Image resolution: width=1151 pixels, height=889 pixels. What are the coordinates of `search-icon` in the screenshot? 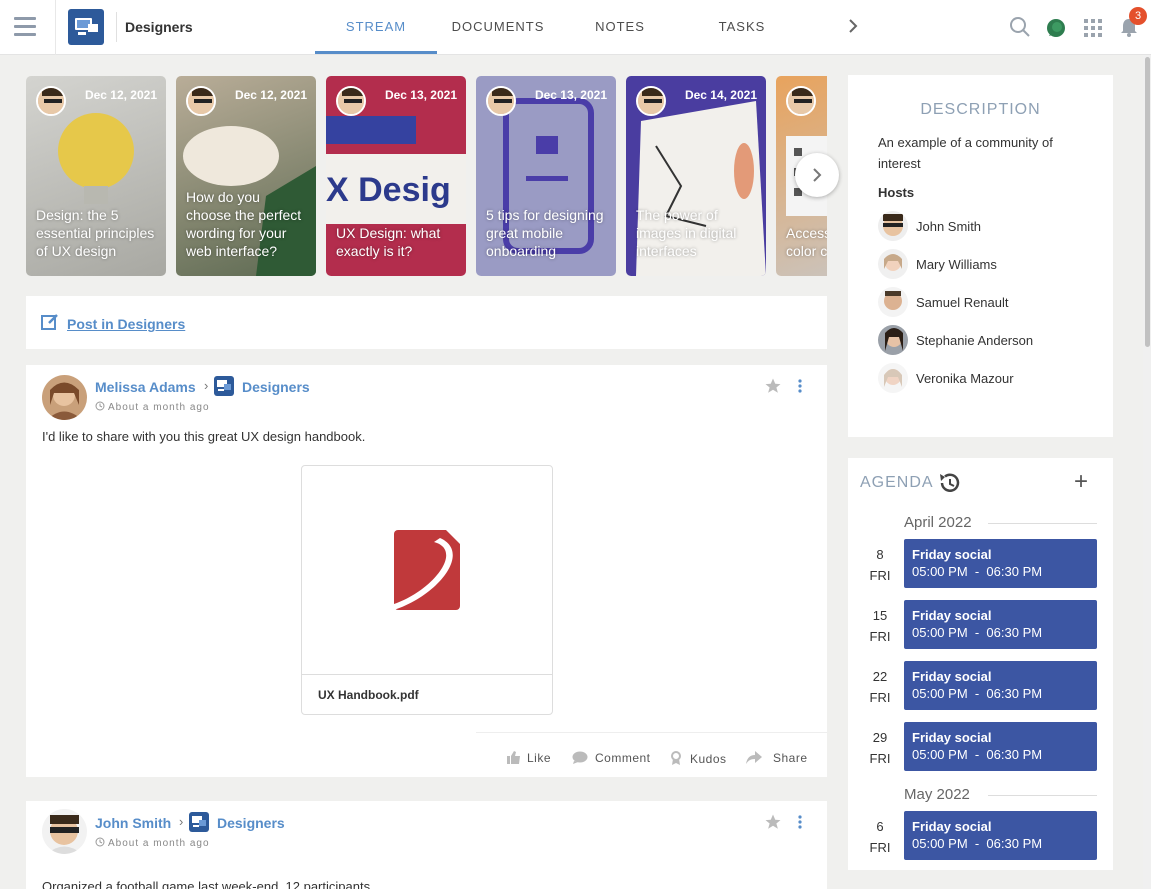 It's located at (1020, 28).